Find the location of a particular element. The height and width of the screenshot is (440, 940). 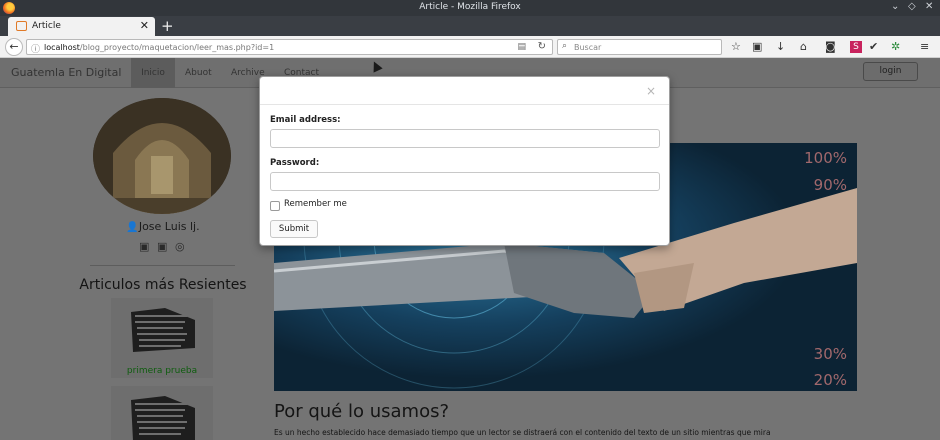

close-window-icon: ✕ is located at coordinates (929, 6).